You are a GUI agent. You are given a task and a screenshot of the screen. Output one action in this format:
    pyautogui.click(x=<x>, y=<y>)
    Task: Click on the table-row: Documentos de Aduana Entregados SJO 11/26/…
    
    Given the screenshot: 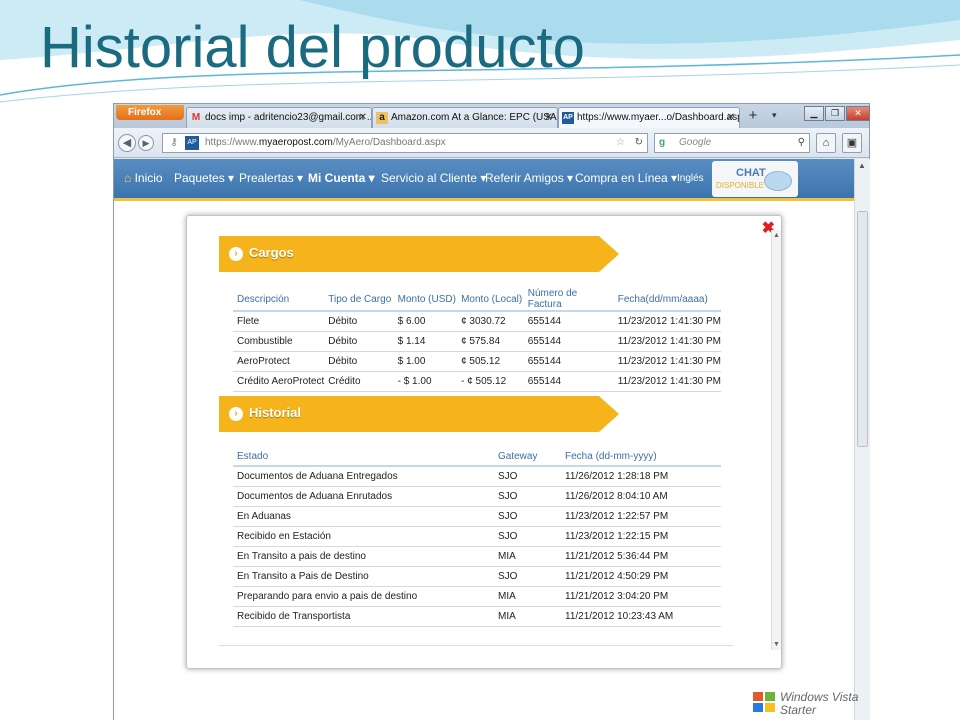 What is the action you would take?
    pyautogui.click(x=477, y=476)
    